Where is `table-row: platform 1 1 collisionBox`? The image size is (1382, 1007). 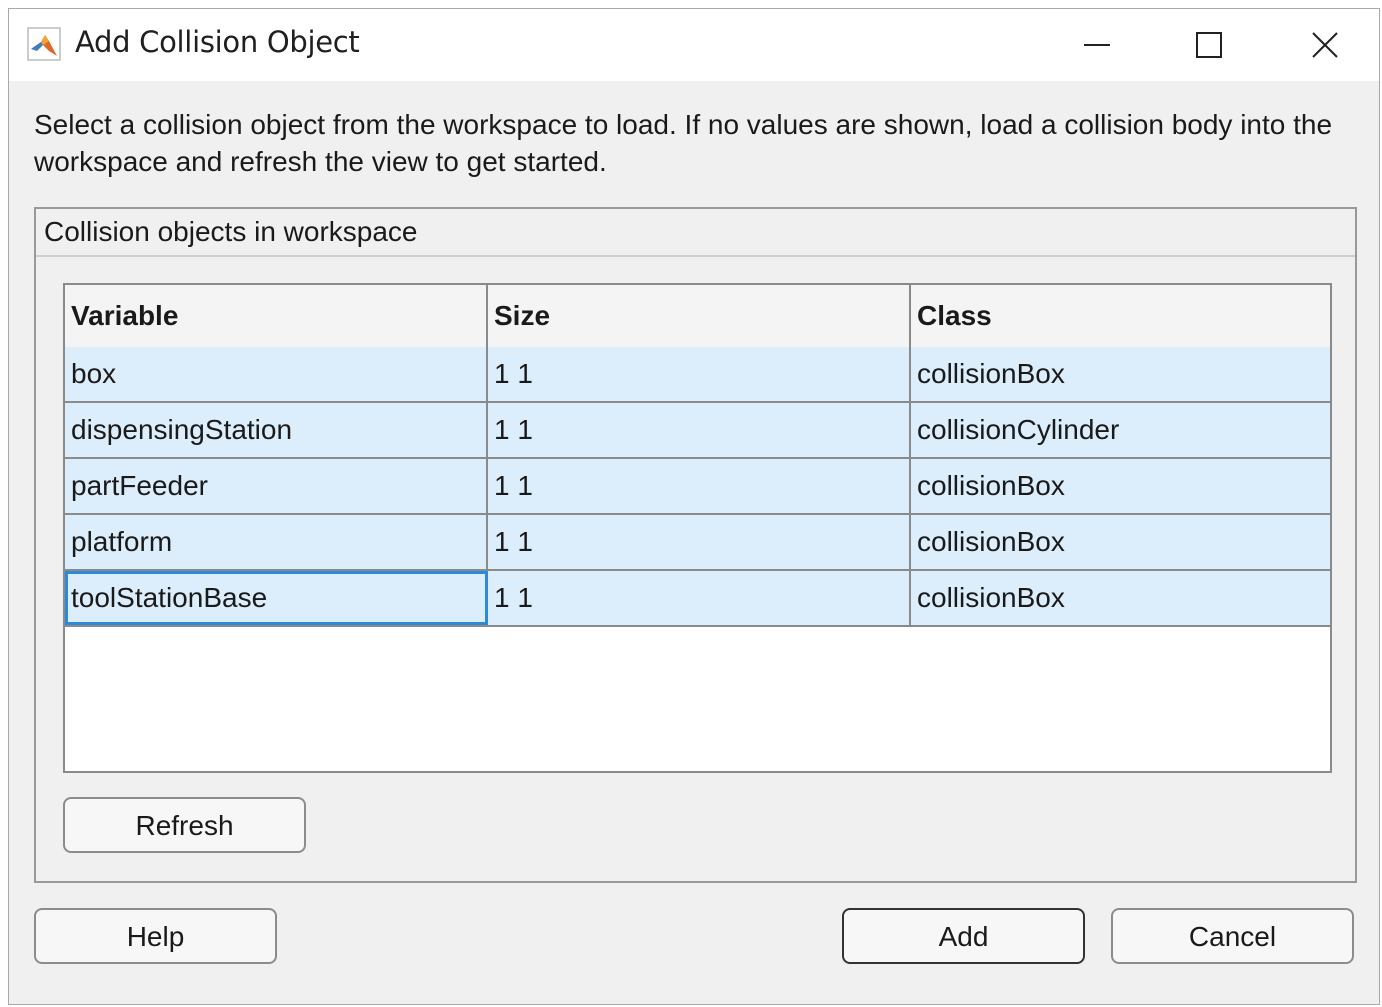
table-row: platform 1 1 collisionBox is located at coordinates (697, 543).